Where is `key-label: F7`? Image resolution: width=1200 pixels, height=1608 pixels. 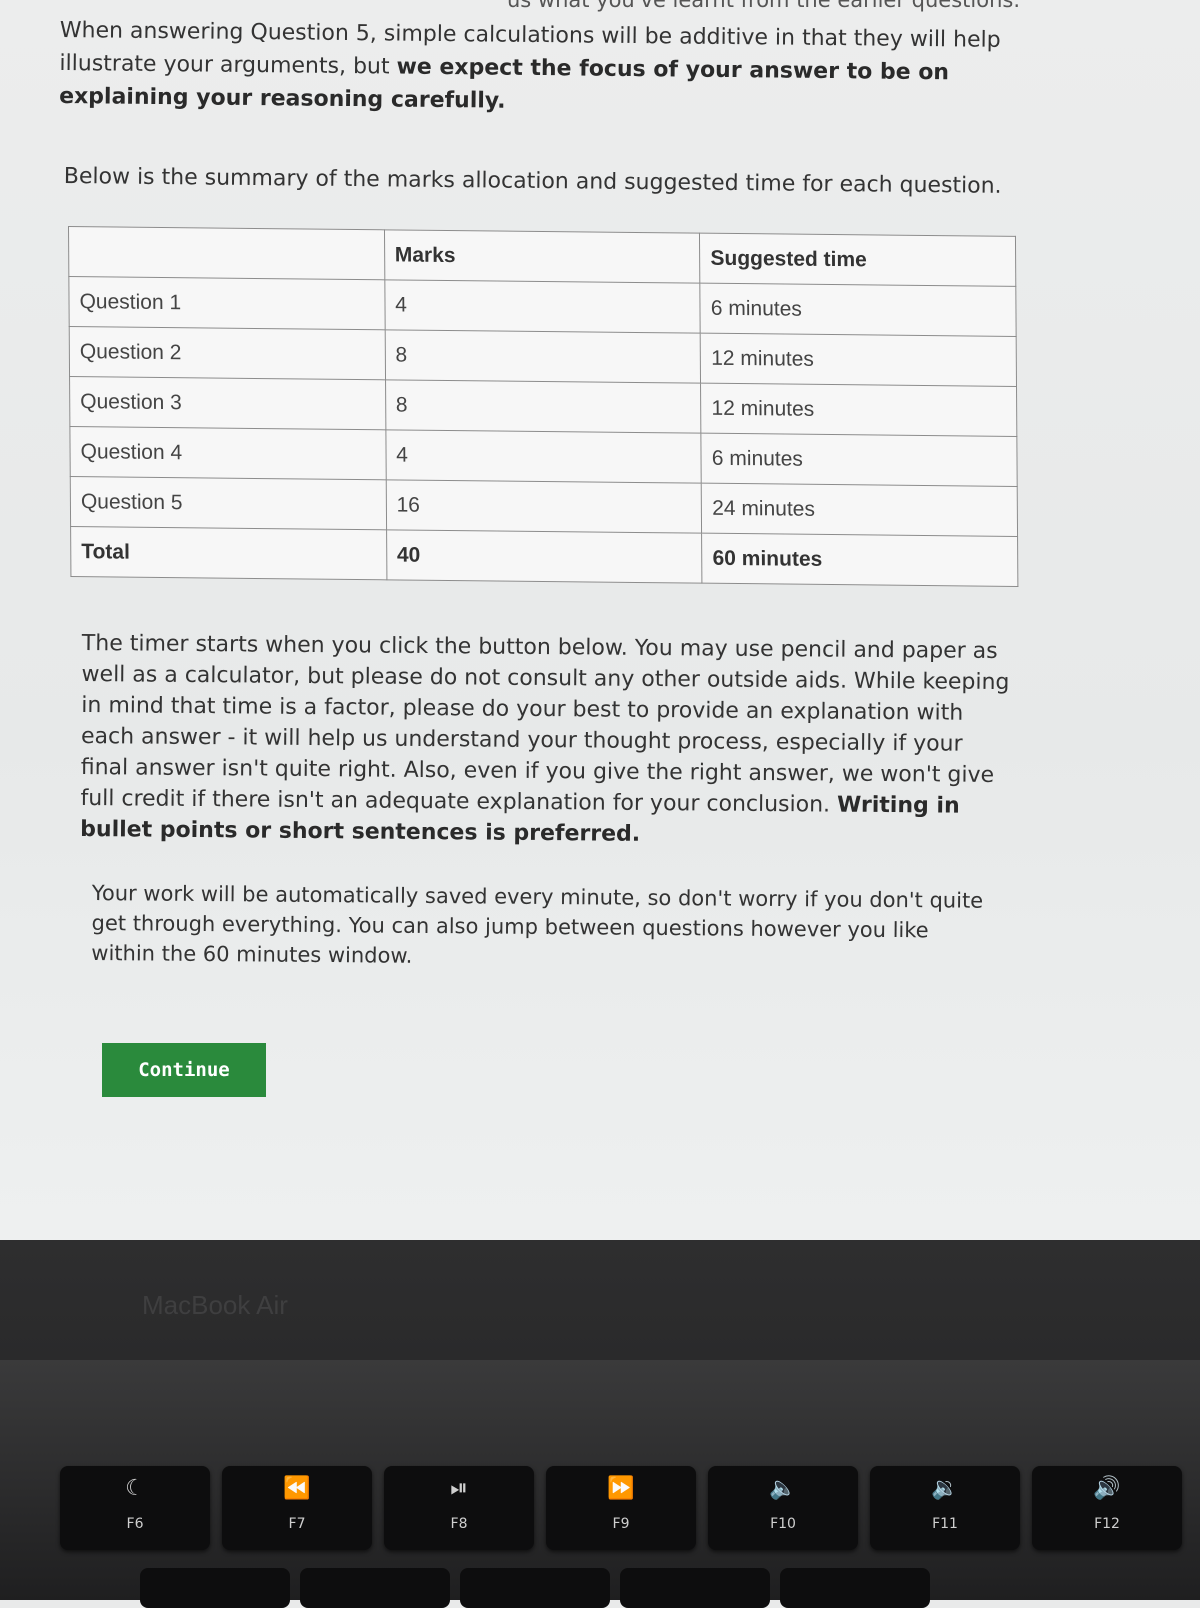 key-label: F7 is located at coordinates (297, 1524).